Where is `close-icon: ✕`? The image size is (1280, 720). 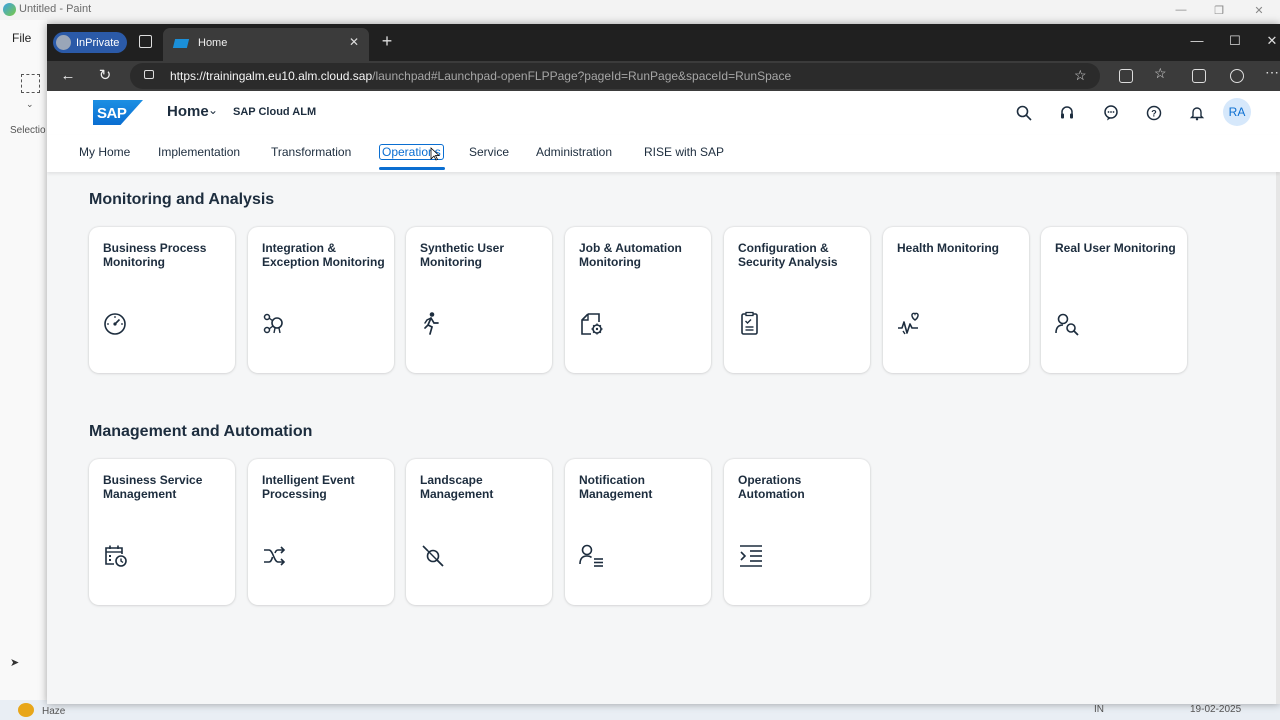
close-icon: ✕ is located at coordinates (354, 42).